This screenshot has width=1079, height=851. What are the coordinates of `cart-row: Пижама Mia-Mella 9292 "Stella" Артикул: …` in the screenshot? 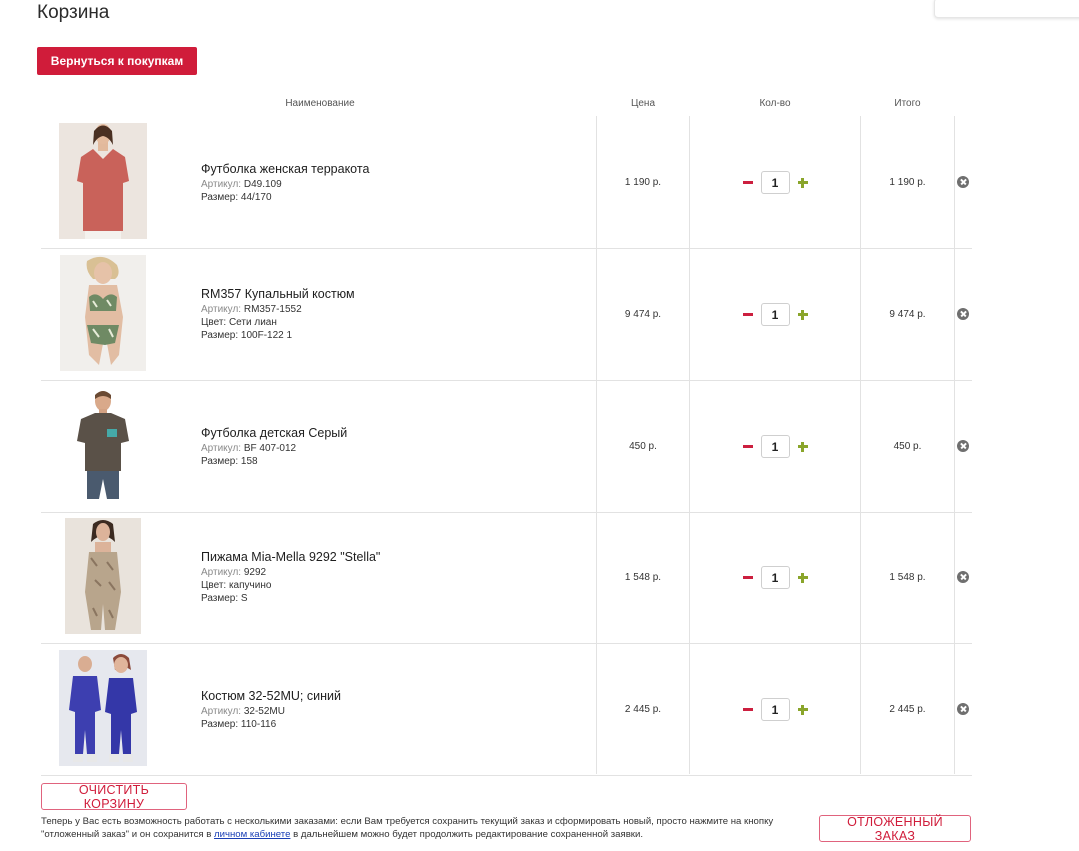 It's located at (506, 578).